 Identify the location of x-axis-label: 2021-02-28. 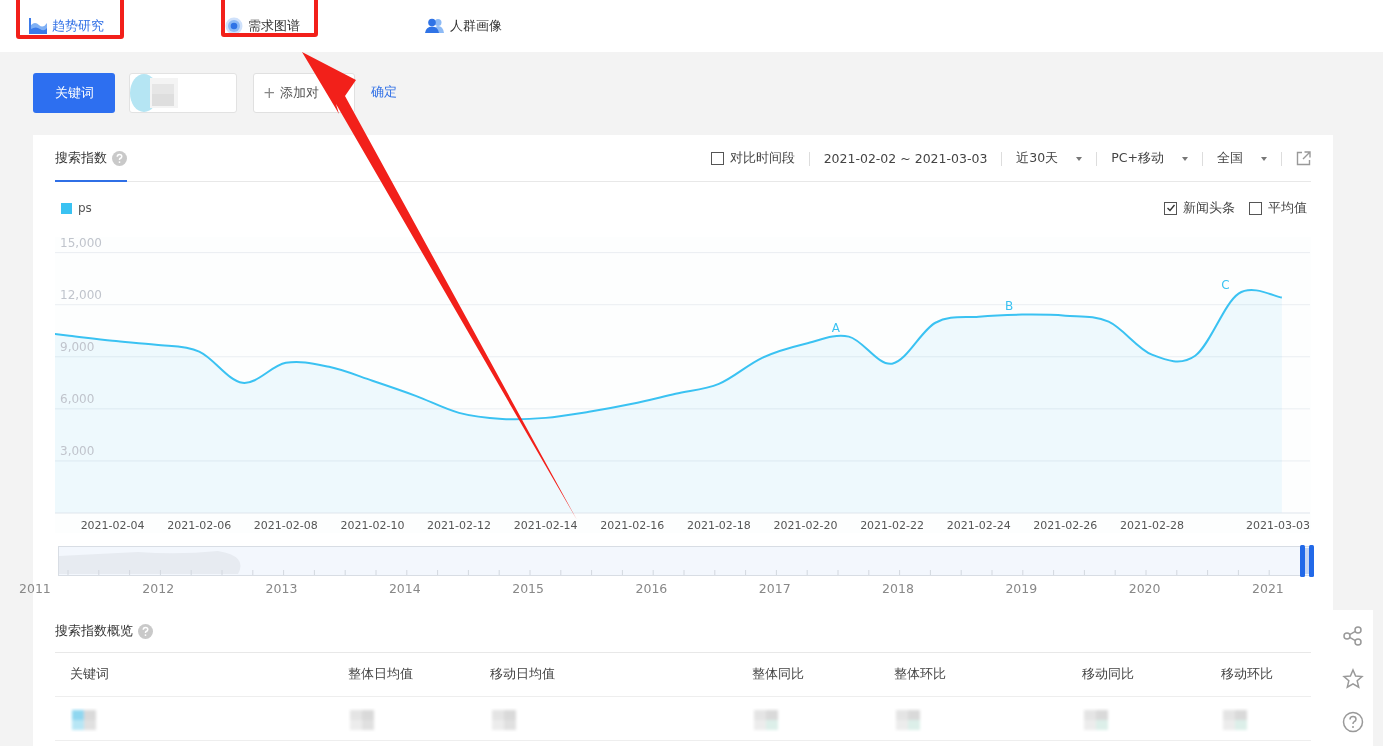
(1151, 525).